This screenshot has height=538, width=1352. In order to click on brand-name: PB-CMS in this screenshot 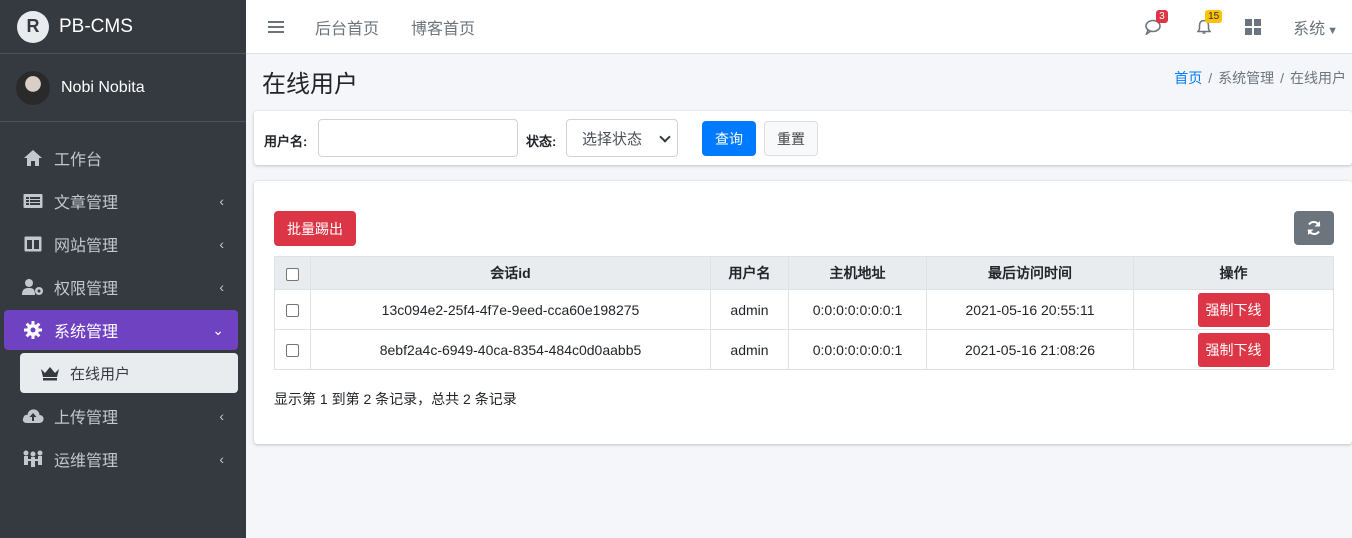, I will do `click(96, 26)`.